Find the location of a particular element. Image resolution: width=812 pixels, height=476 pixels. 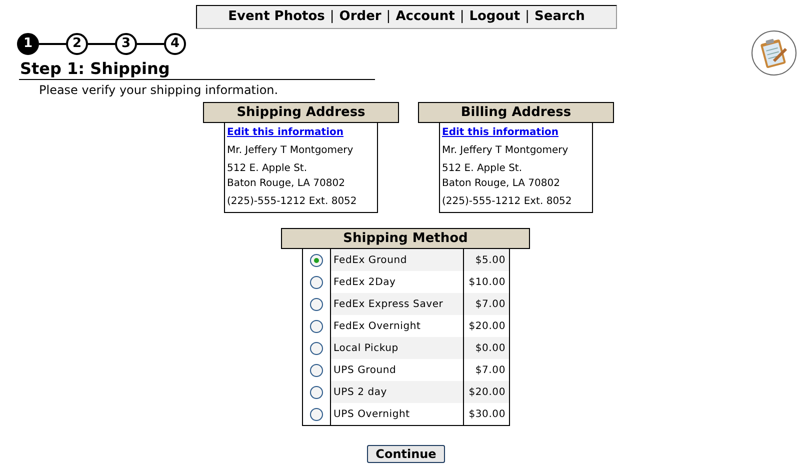

intro-text: Please verify your shipping information. is located at coordinates (159, 90).